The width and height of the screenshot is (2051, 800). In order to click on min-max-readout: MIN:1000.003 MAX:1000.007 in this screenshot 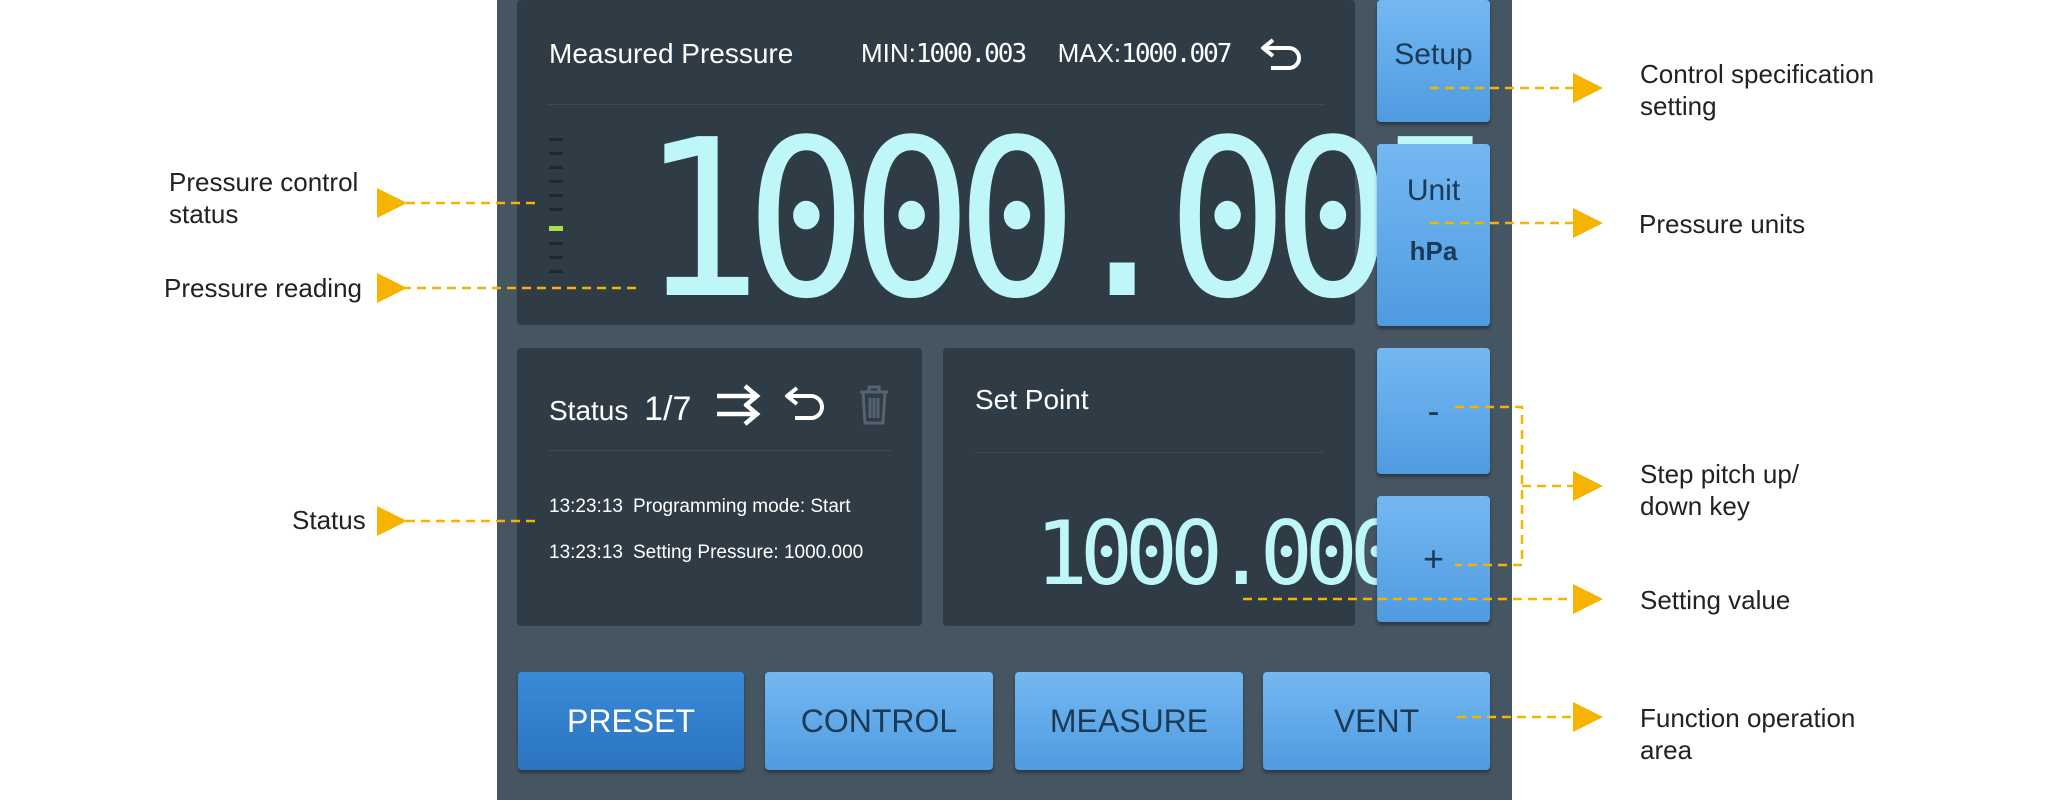, I will do `click(1046, 53)`.